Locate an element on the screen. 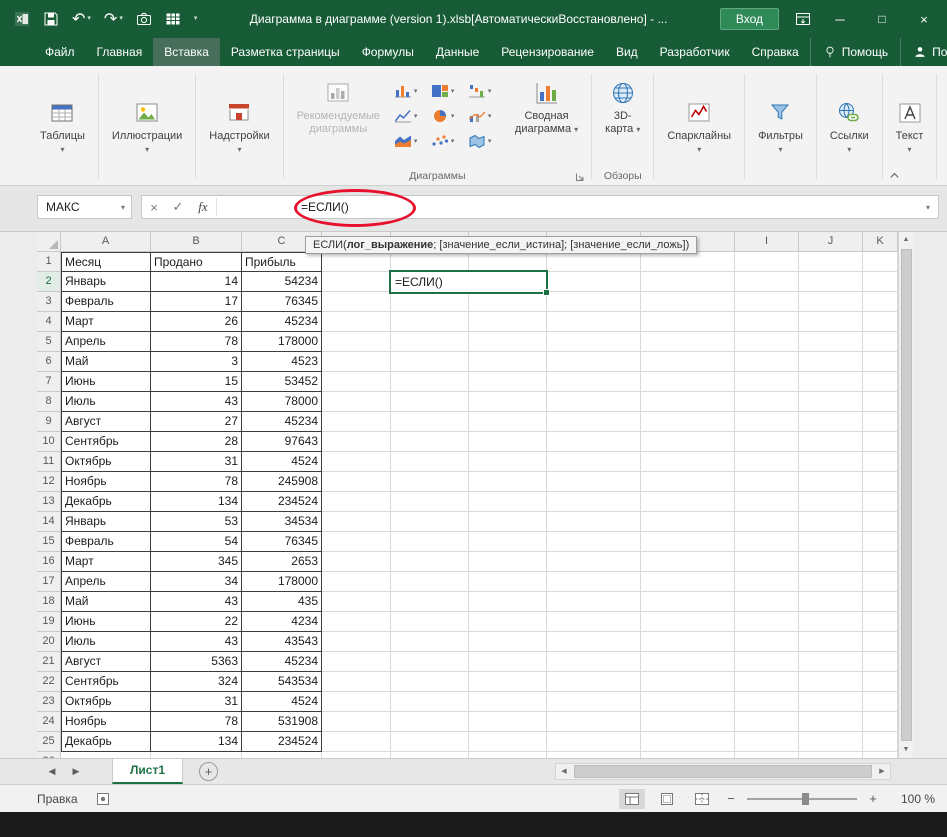 Image resolution: width=947 pixels, height=837 pixels. cell-a22: Сентябрь is located at coordinates (106, 682).